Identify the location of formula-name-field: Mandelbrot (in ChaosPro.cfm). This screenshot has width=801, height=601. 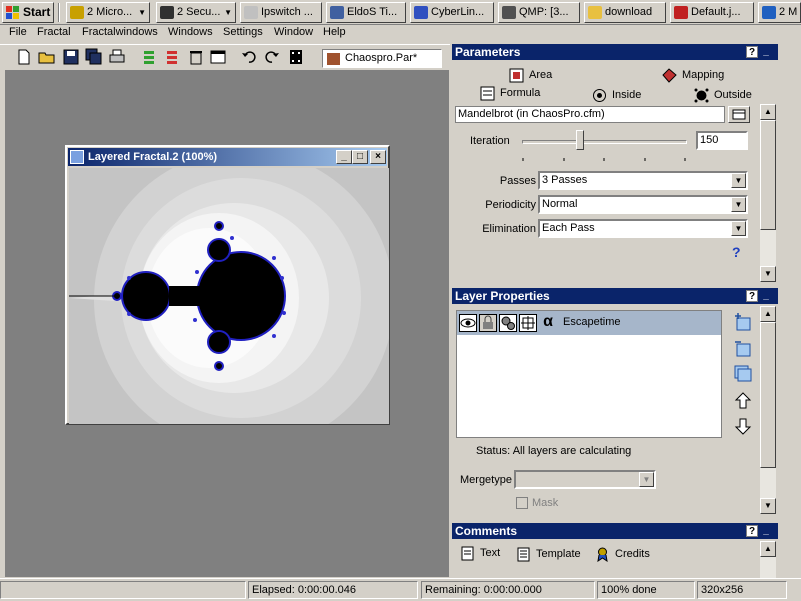
(590, 114).